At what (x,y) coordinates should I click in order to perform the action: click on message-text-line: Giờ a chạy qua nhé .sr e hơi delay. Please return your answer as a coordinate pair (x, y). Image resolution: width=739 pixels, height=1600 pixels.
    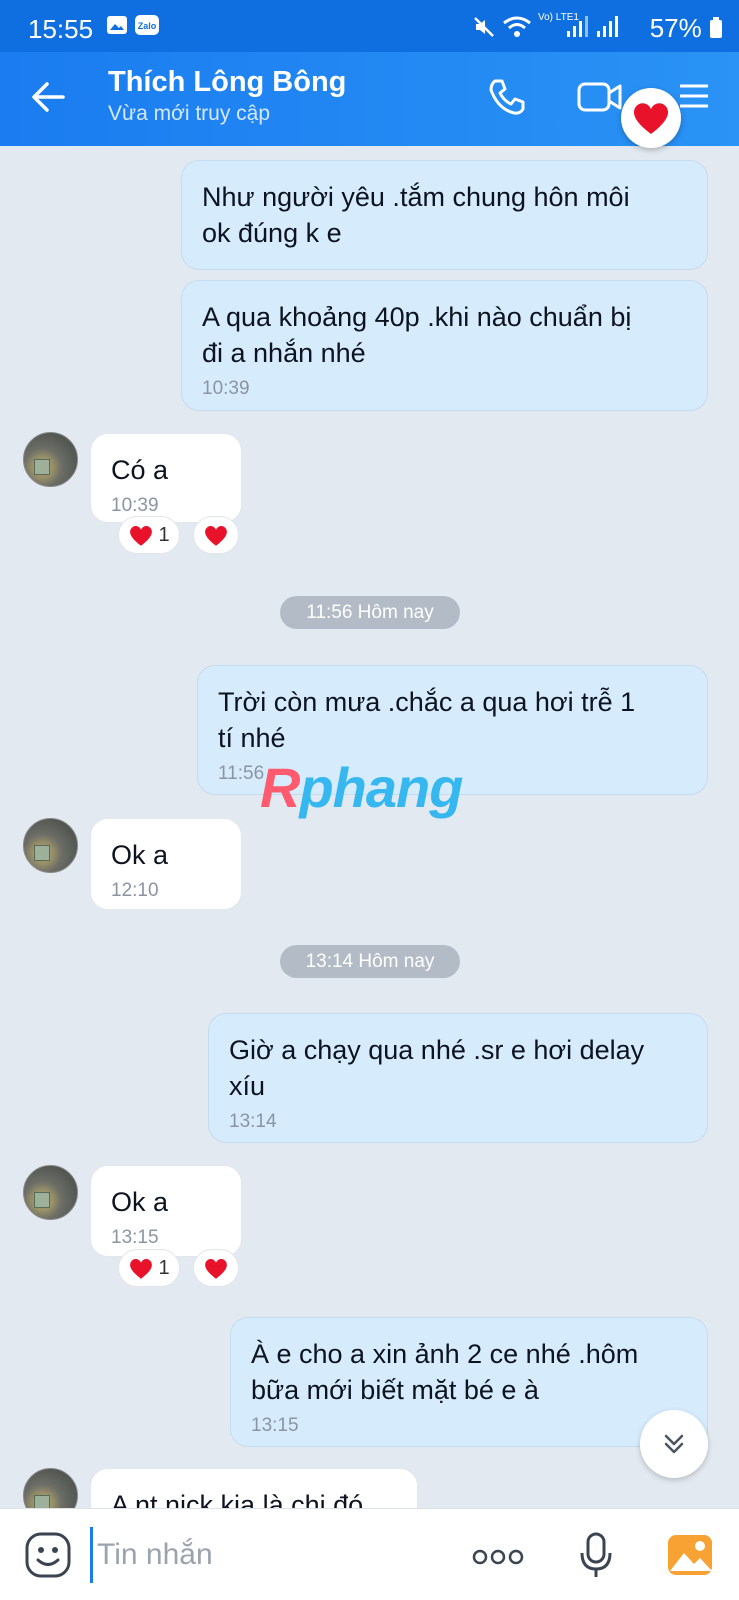
    Looking at the image, I should click on (437, 1050).